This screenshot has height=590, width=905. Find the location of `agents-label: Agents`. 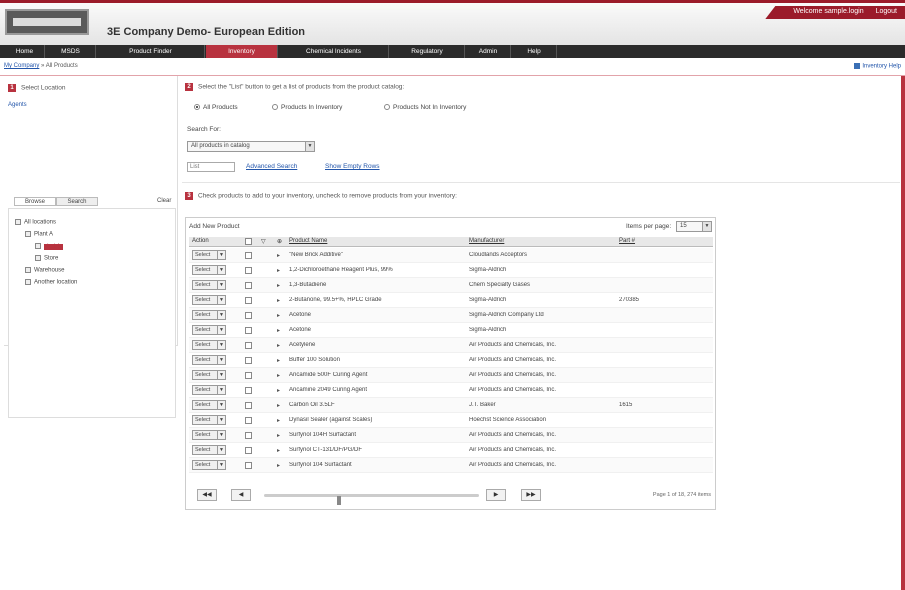

agents-label: Agents is located at coordinates (17, 105).